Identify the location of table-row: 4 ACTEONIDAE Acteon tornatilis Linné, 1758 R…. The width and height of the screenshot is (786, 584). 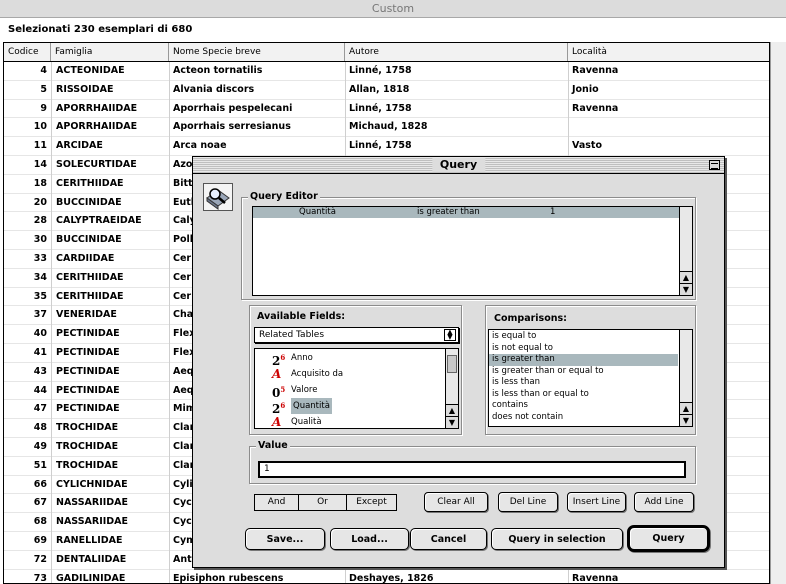
(386, 71).